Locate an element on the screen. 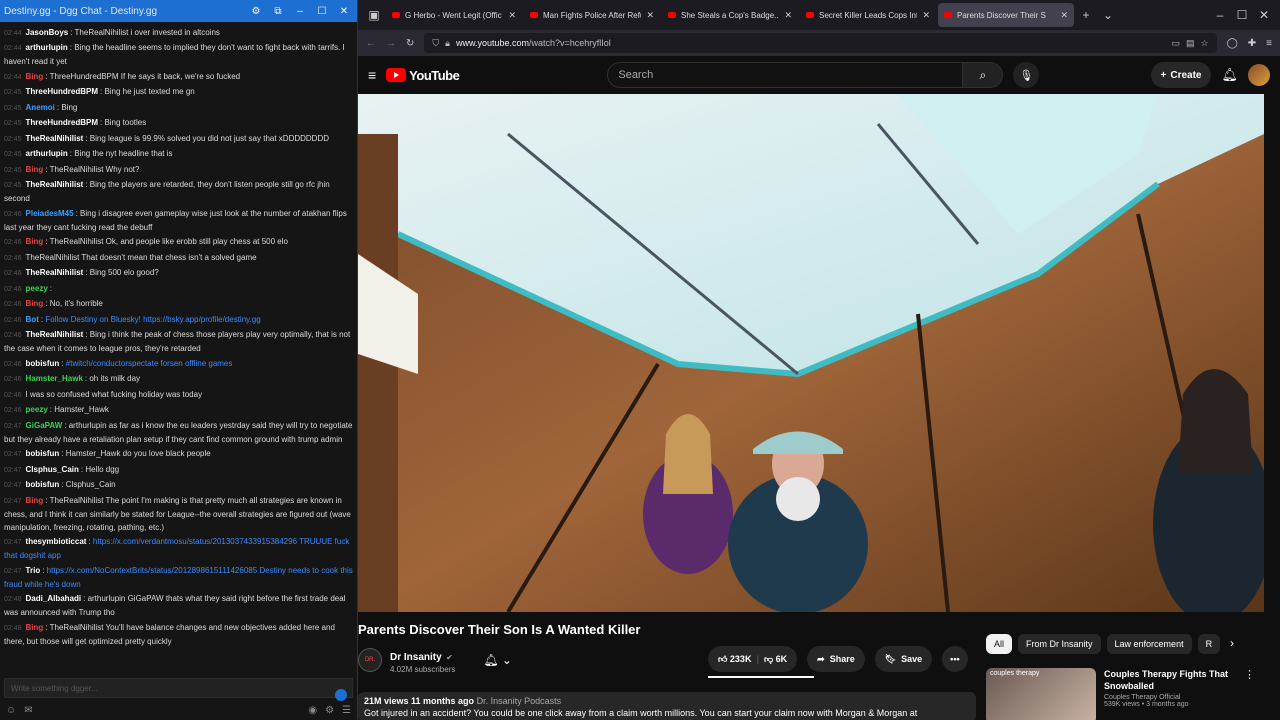 This screenshot has height=720, width=1280. message-username: Anemoi is located at coordinates (40, 107).